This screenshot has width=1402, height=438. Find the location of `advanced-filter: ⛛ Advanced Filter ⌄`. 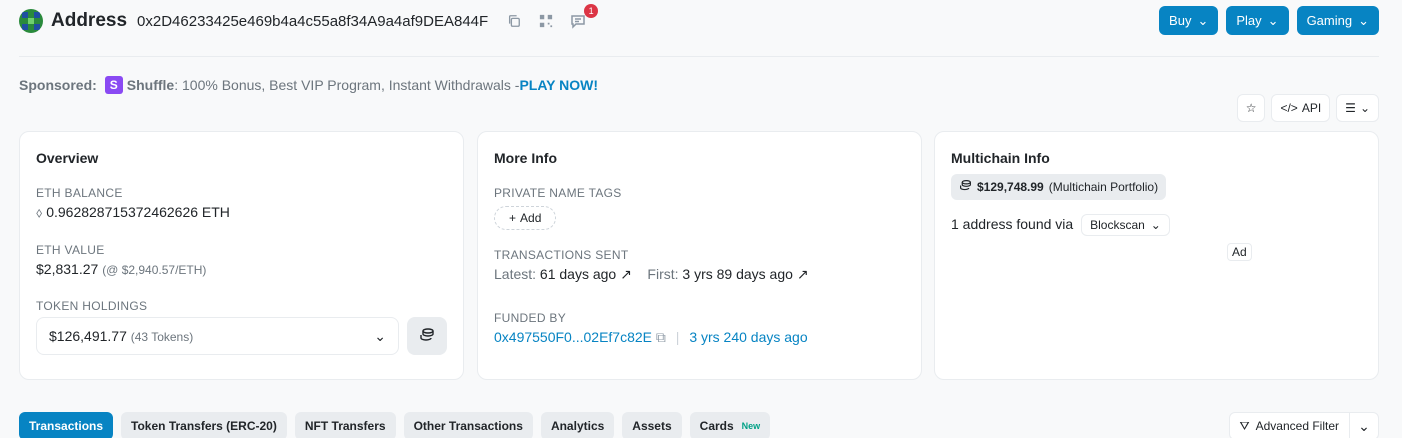

advanced-filter: ⛛ Advanced Filter ⌄ is located at coordinates (1303, 425).